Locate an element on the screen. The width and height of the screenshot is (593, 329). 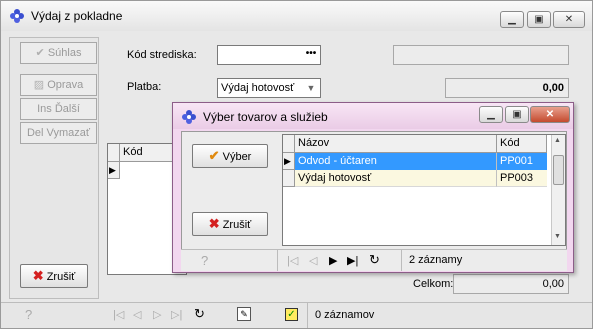
dialog-titlebar: Výber tovarov a služieb ▁ ▣ ✕ is located at coordinates (373, 116).